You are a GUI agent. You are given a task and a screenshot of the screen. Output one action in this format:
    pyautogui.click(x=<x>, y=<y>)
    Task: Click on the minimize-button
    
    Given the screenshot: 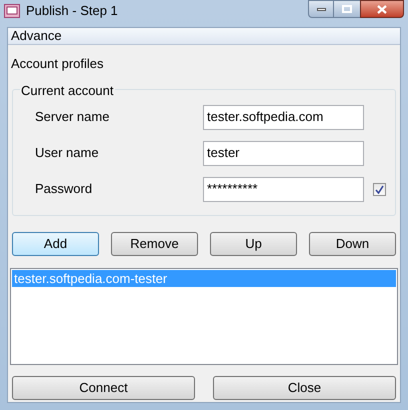 What is the action you would take?
    pyautogui.click(x=321, y=9)
    